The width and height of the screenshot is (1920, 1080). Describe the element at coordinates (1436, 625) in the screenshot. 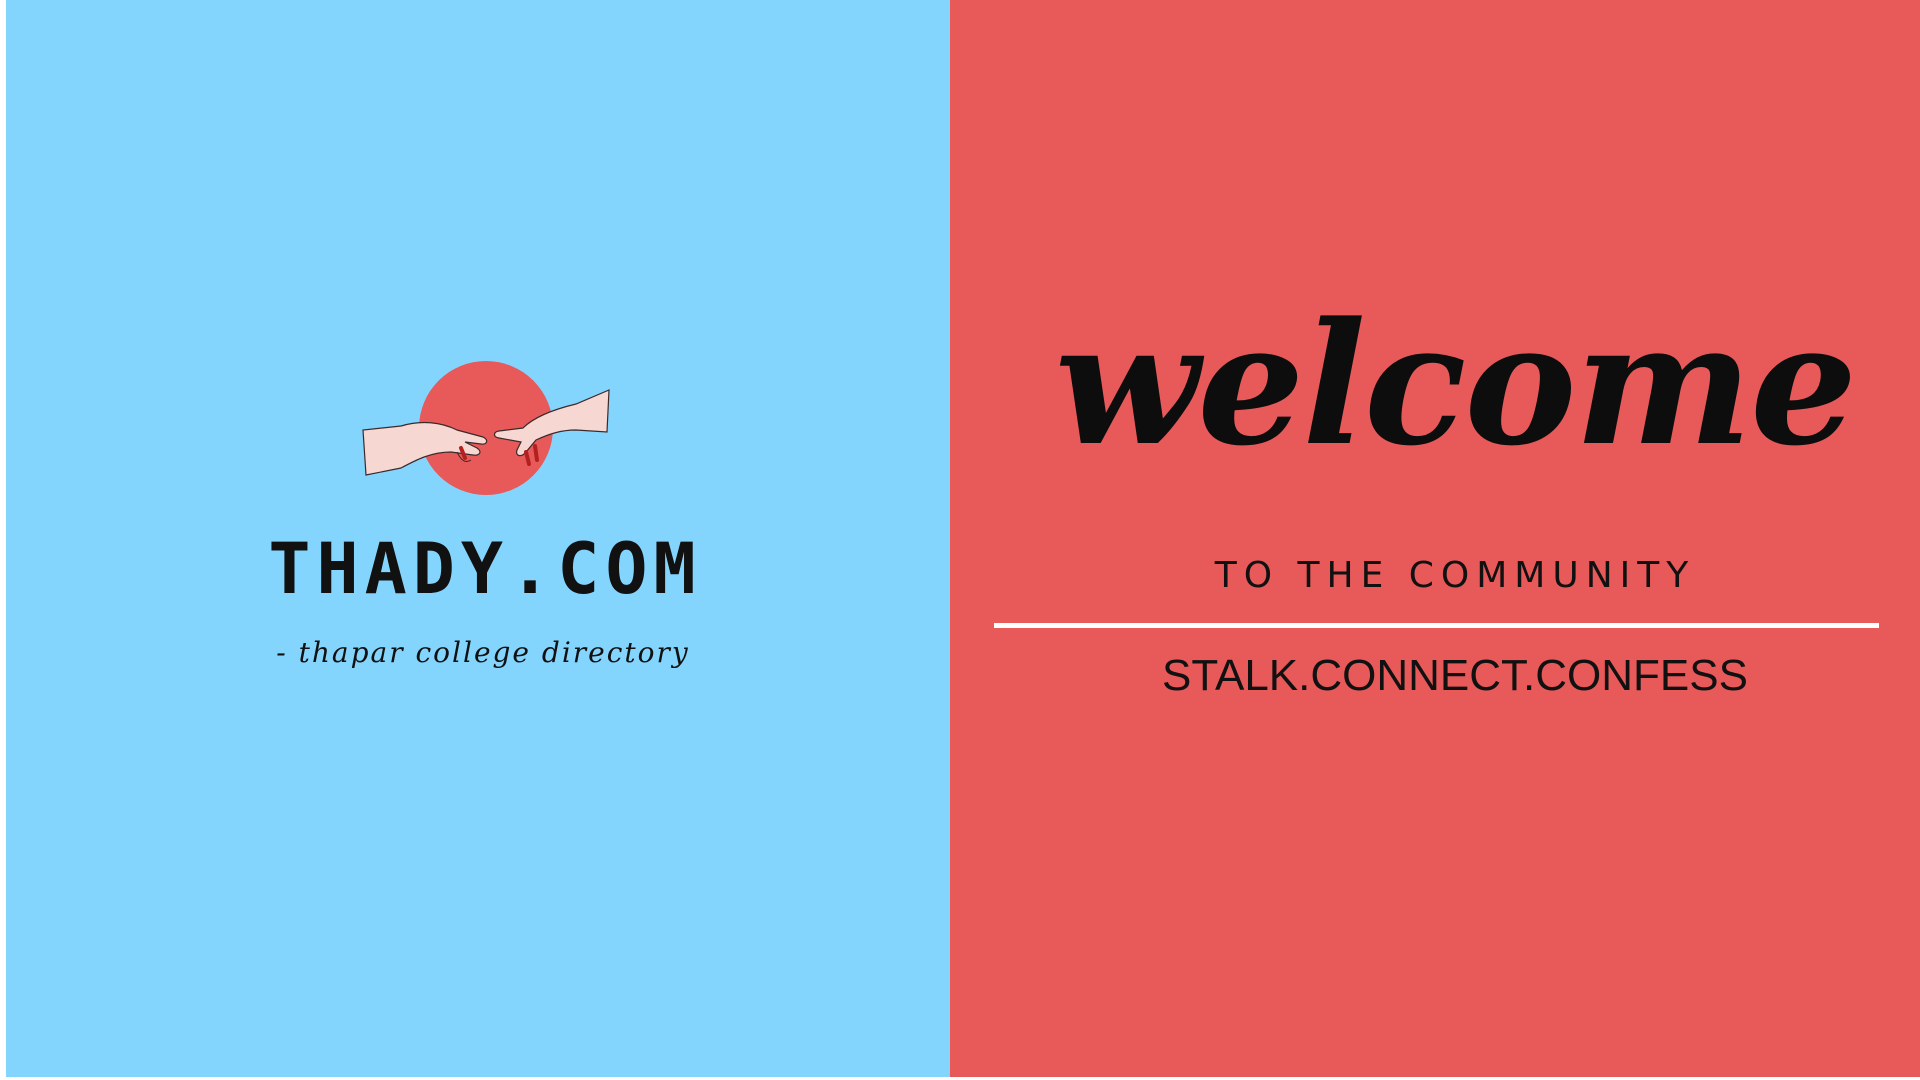

I see `divider-line` at that location.